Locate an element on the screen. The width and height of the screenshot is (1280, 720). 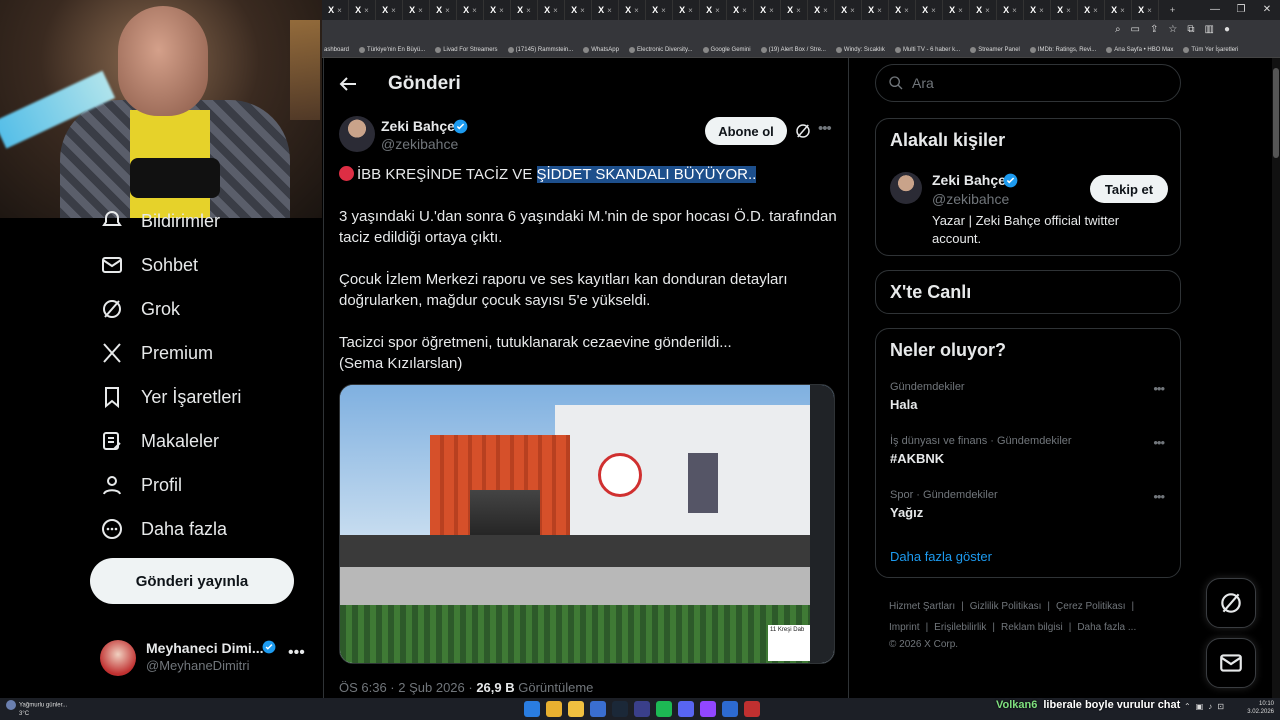
folder-icon is located at coordinates (576, 709).